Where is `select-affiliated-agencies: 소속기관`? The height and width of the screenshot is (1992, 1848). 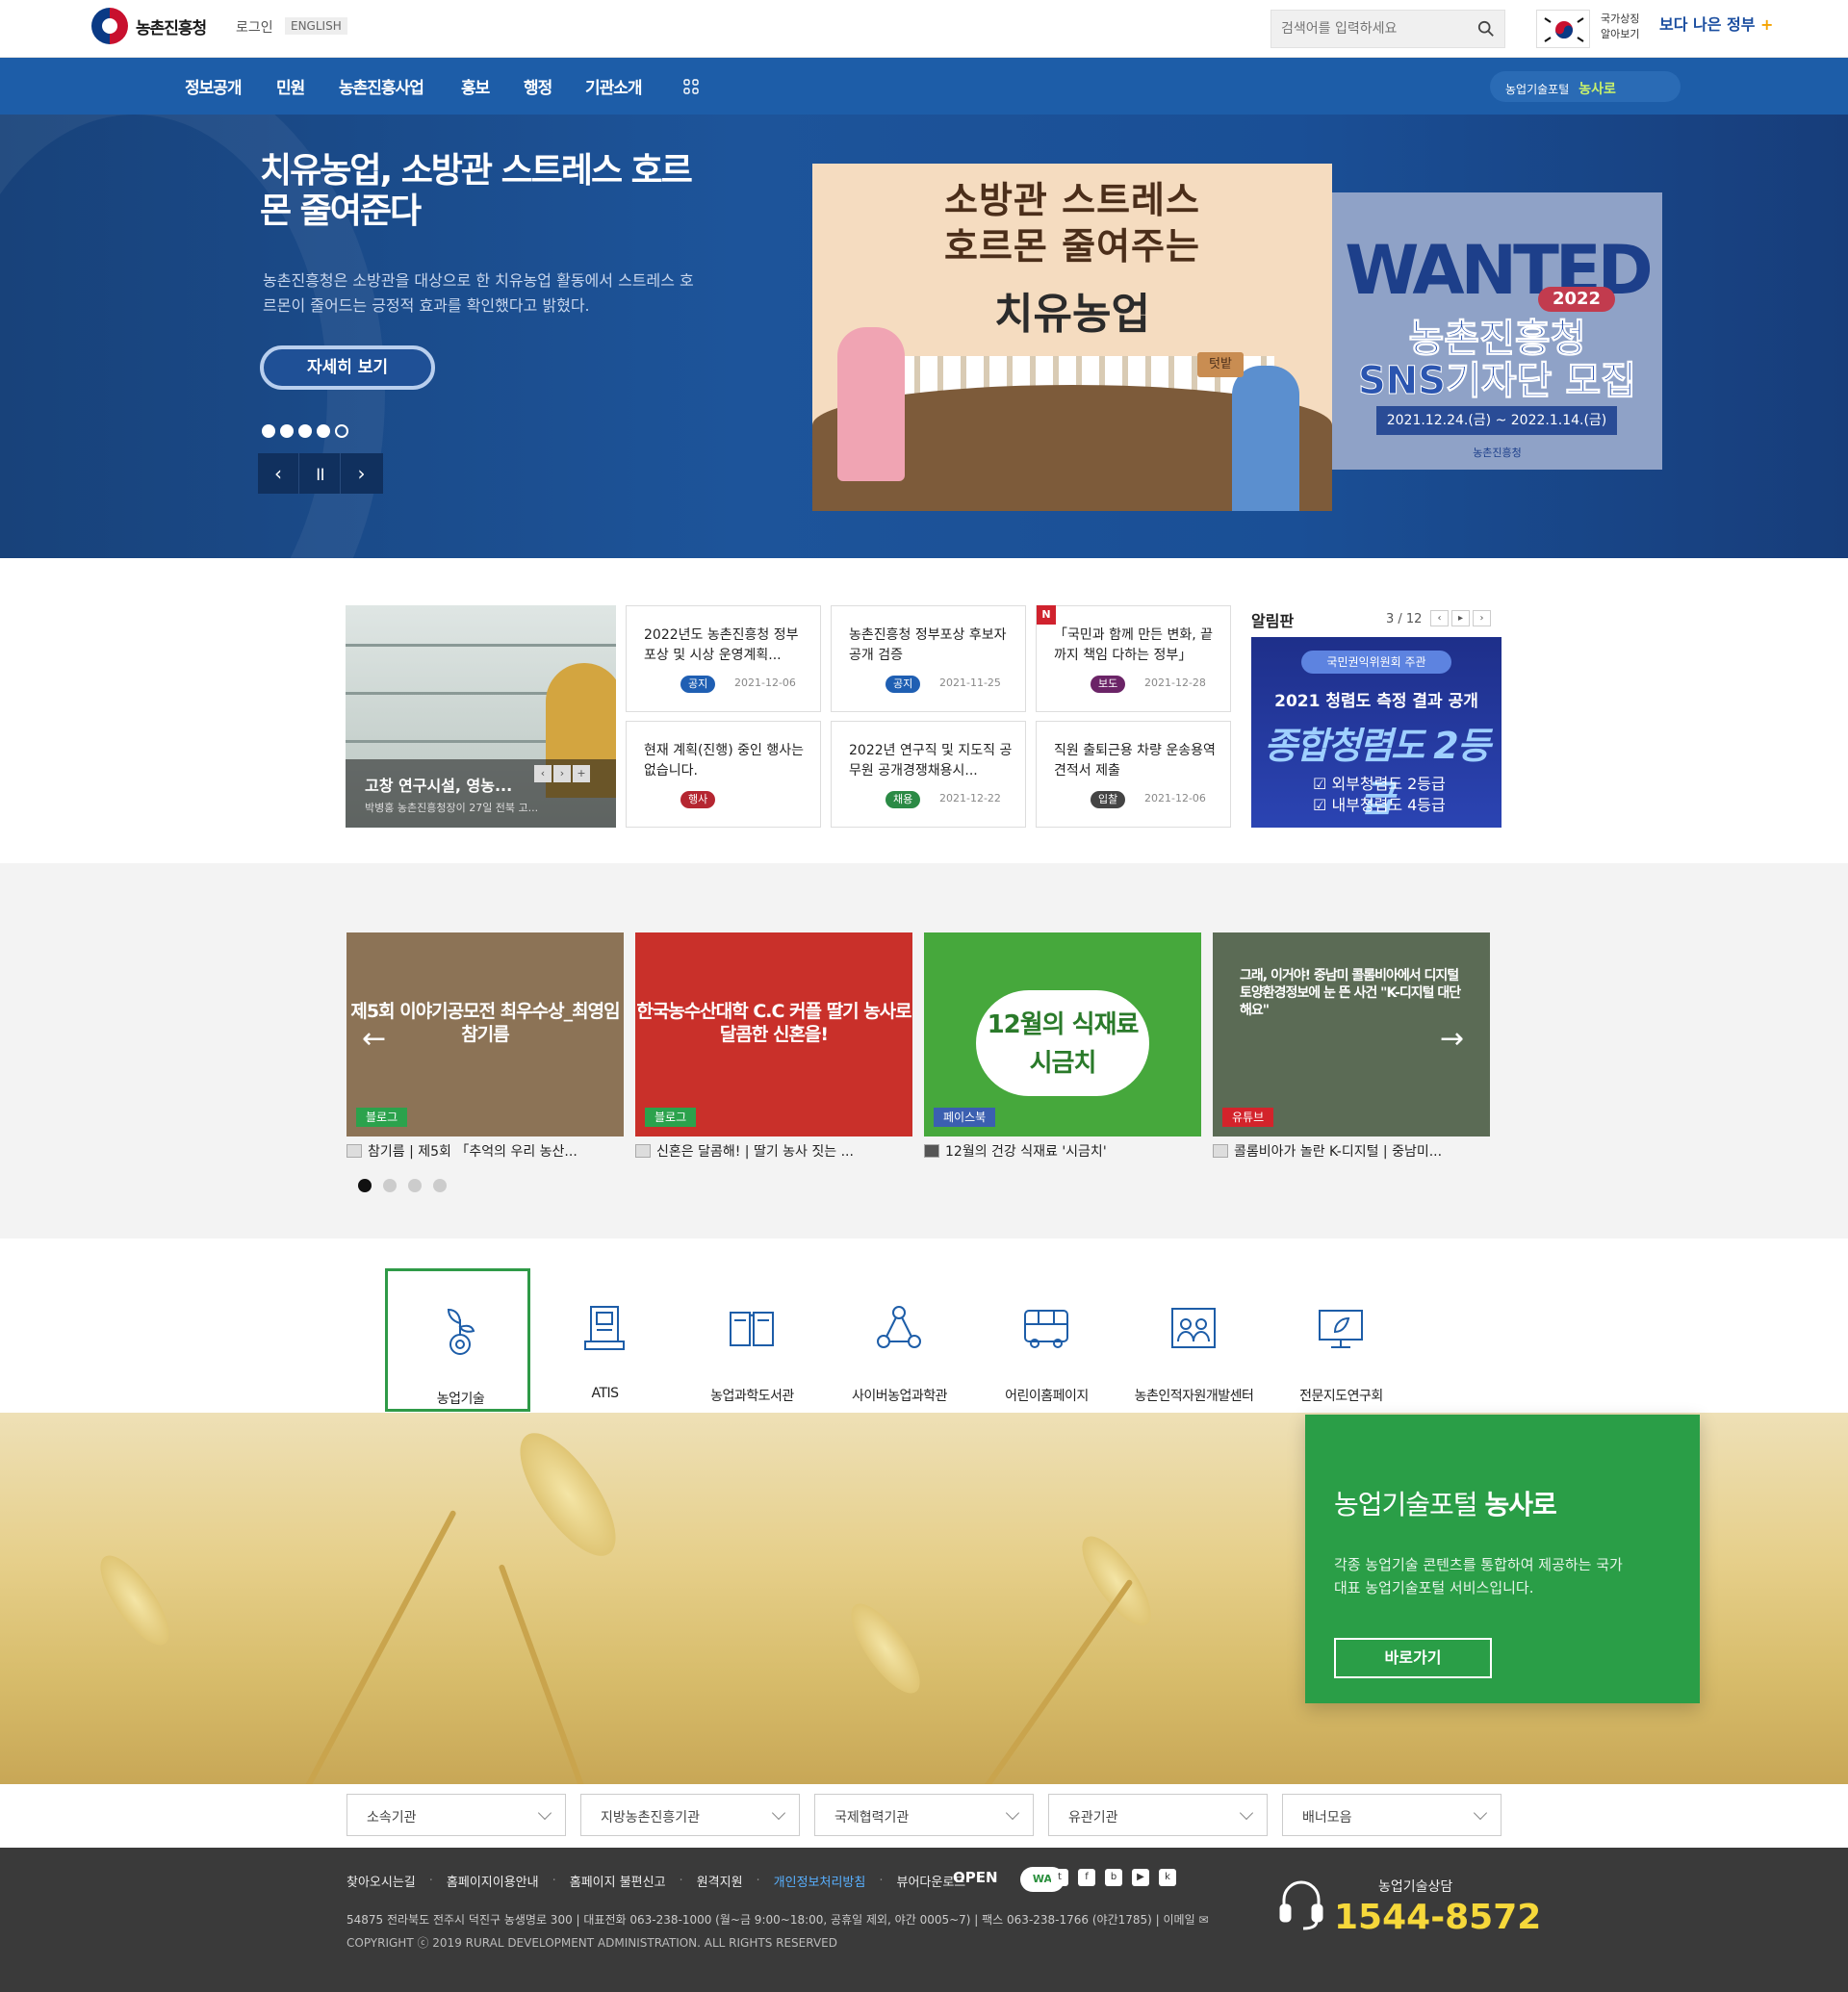 select-affiliated-agencies: 소속기관 is located at coordinates (456, 1815).